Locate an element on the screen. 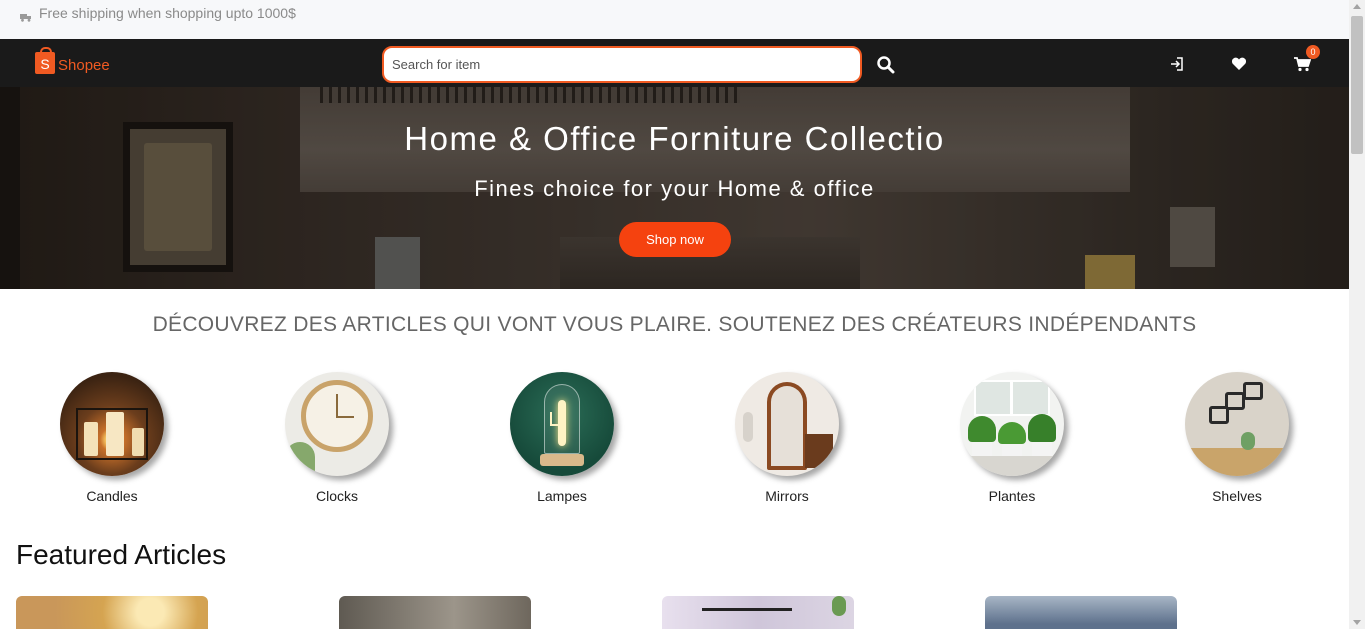 Image resolution: width=1365 pixels, height=629 pixels. truck-icon is located at coordinates (25, 18).